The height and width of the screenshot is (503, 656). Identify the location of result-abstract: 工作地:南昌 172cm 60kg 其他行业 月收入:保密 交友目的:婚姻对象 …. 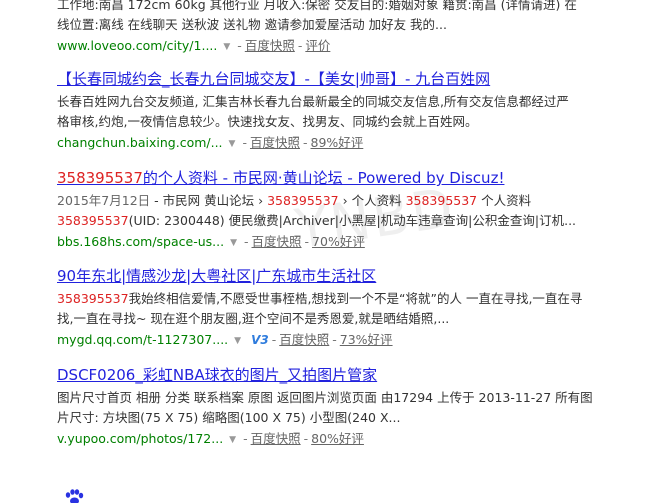
(317, 16).